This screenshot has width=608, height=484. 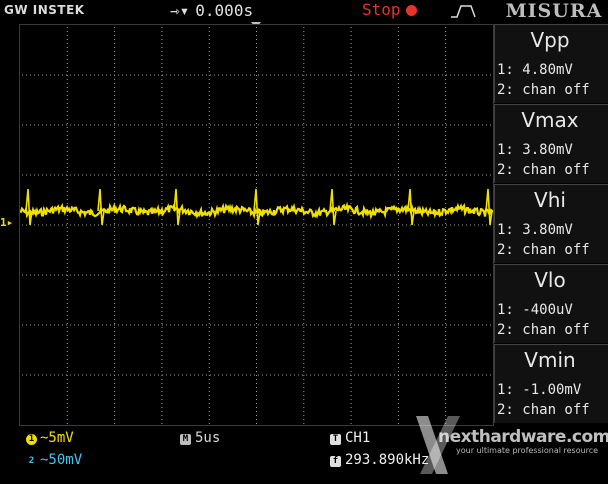 I want to click on watermark-tagline: your ultimate professional resource, so click(x=527, y=450).